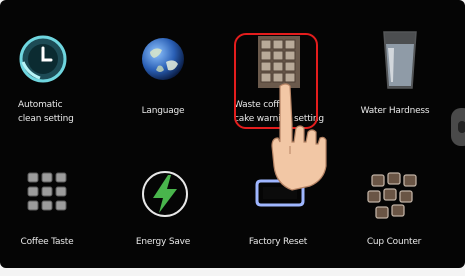  I want to click on menu-item-water-hardness: Water Hardness, so click(395, 85).